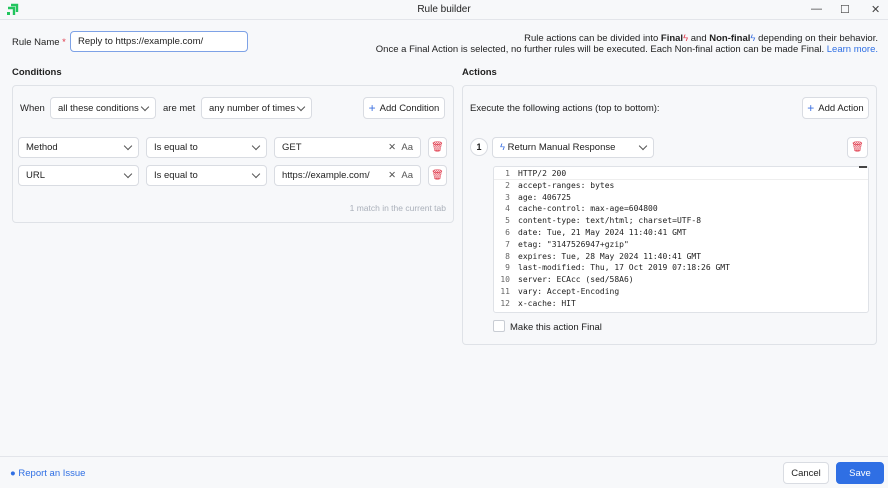  I want to click on line-text: vary: Accept-Encoding, so click(569, 291).